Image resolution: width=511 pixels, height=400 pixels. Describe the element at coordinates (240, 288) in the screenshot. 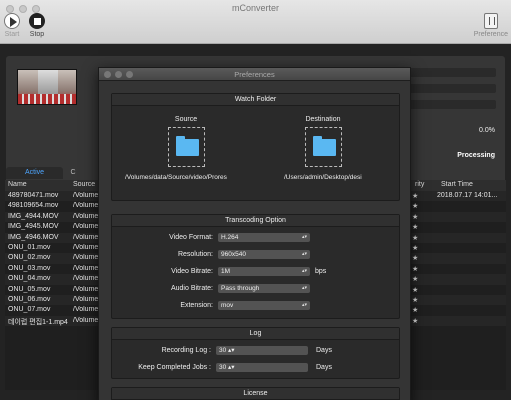

I see `audio-bitrate-value: Pass through` at that location.